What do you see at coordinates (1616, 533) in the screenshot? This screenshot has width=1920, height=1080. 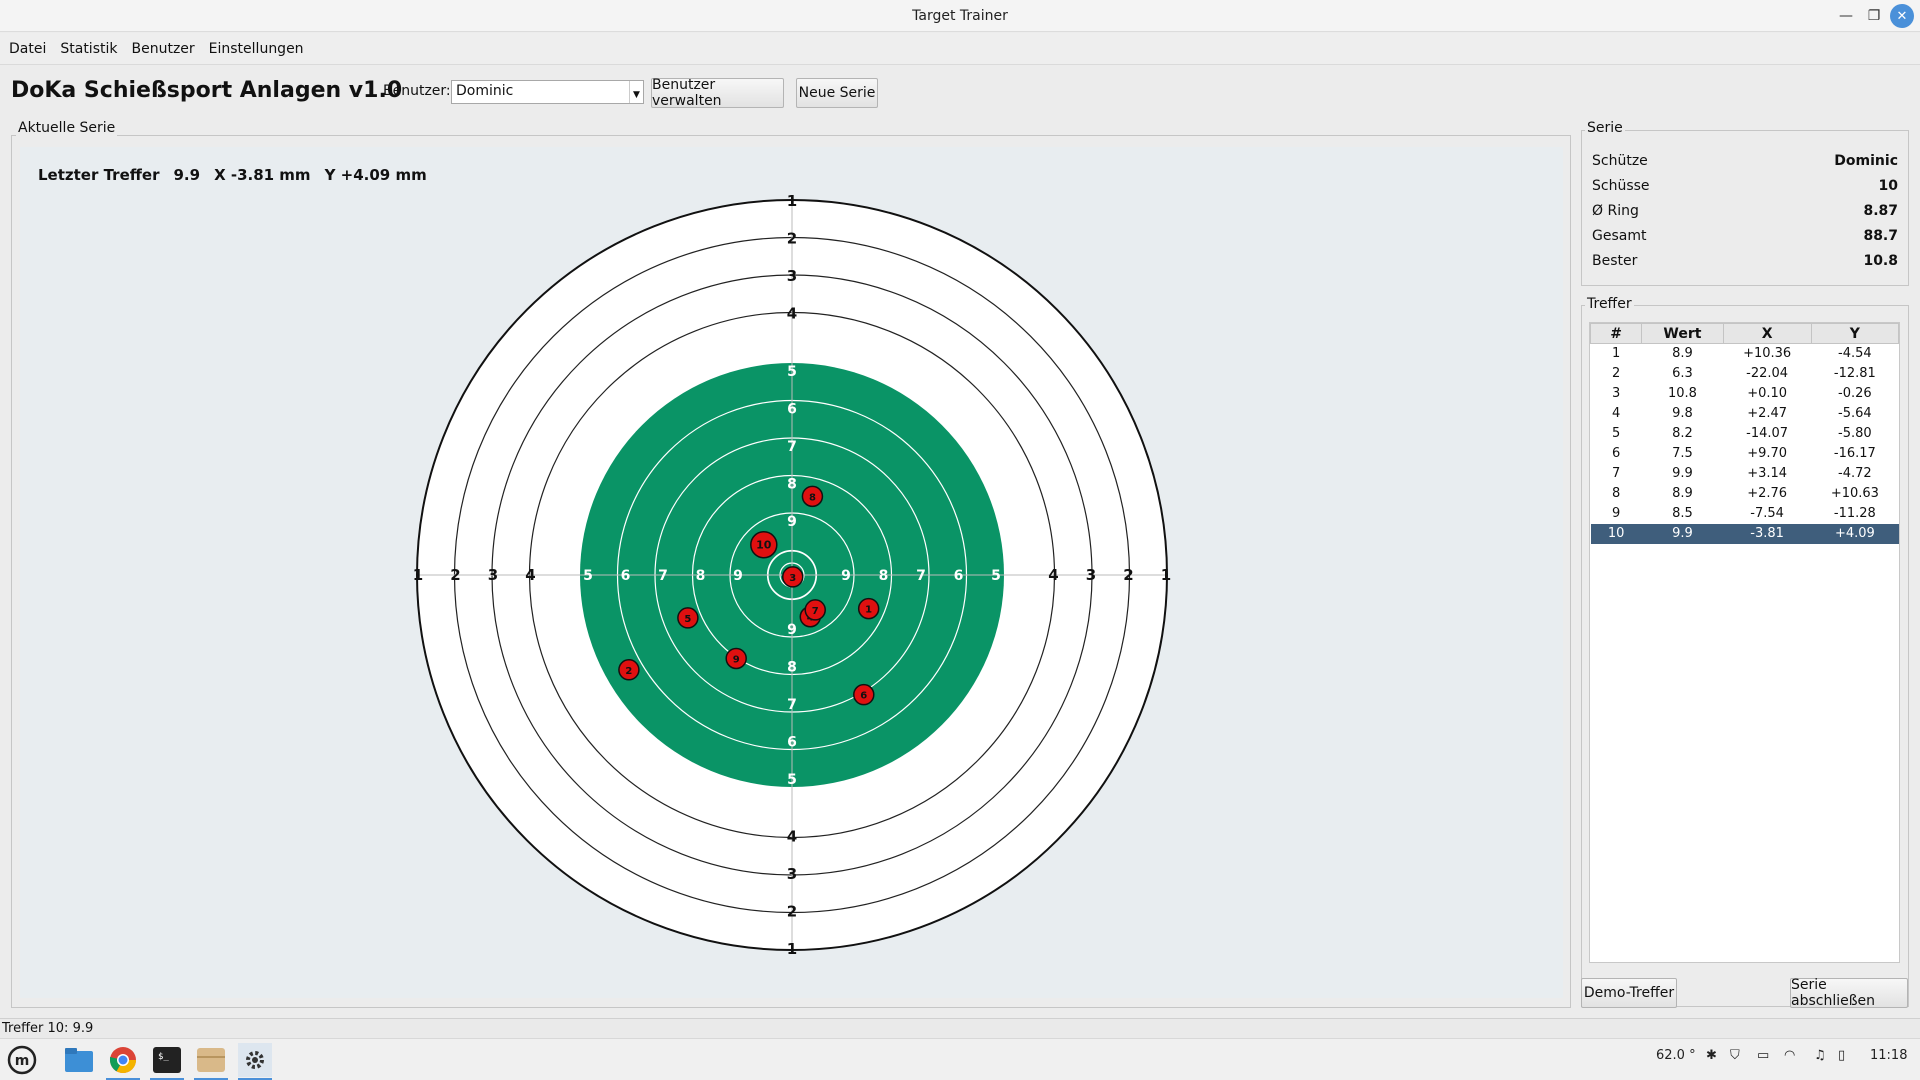 I see `table-cell: 10` at bounding box center [1616, 533].